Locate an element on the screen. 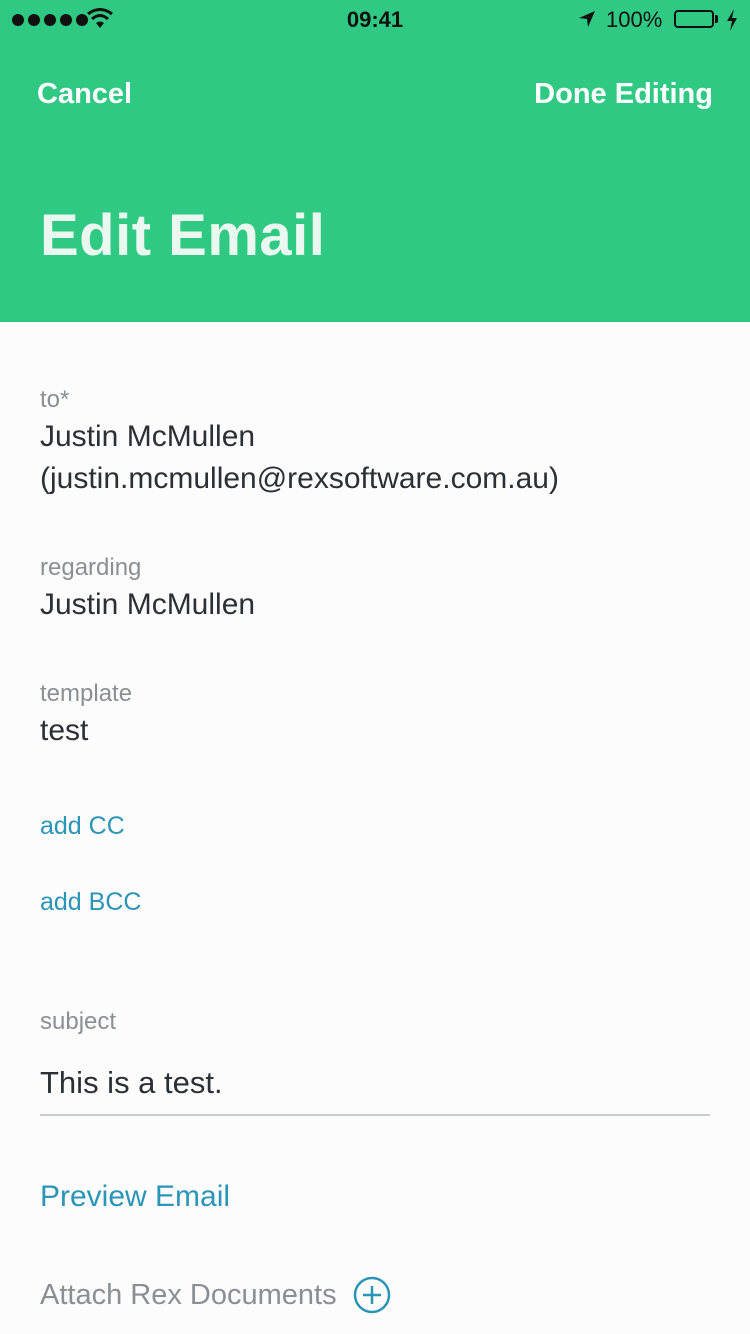 The image size is (750, 1334). add-circle-icon is located at coordinates (372, 1295).